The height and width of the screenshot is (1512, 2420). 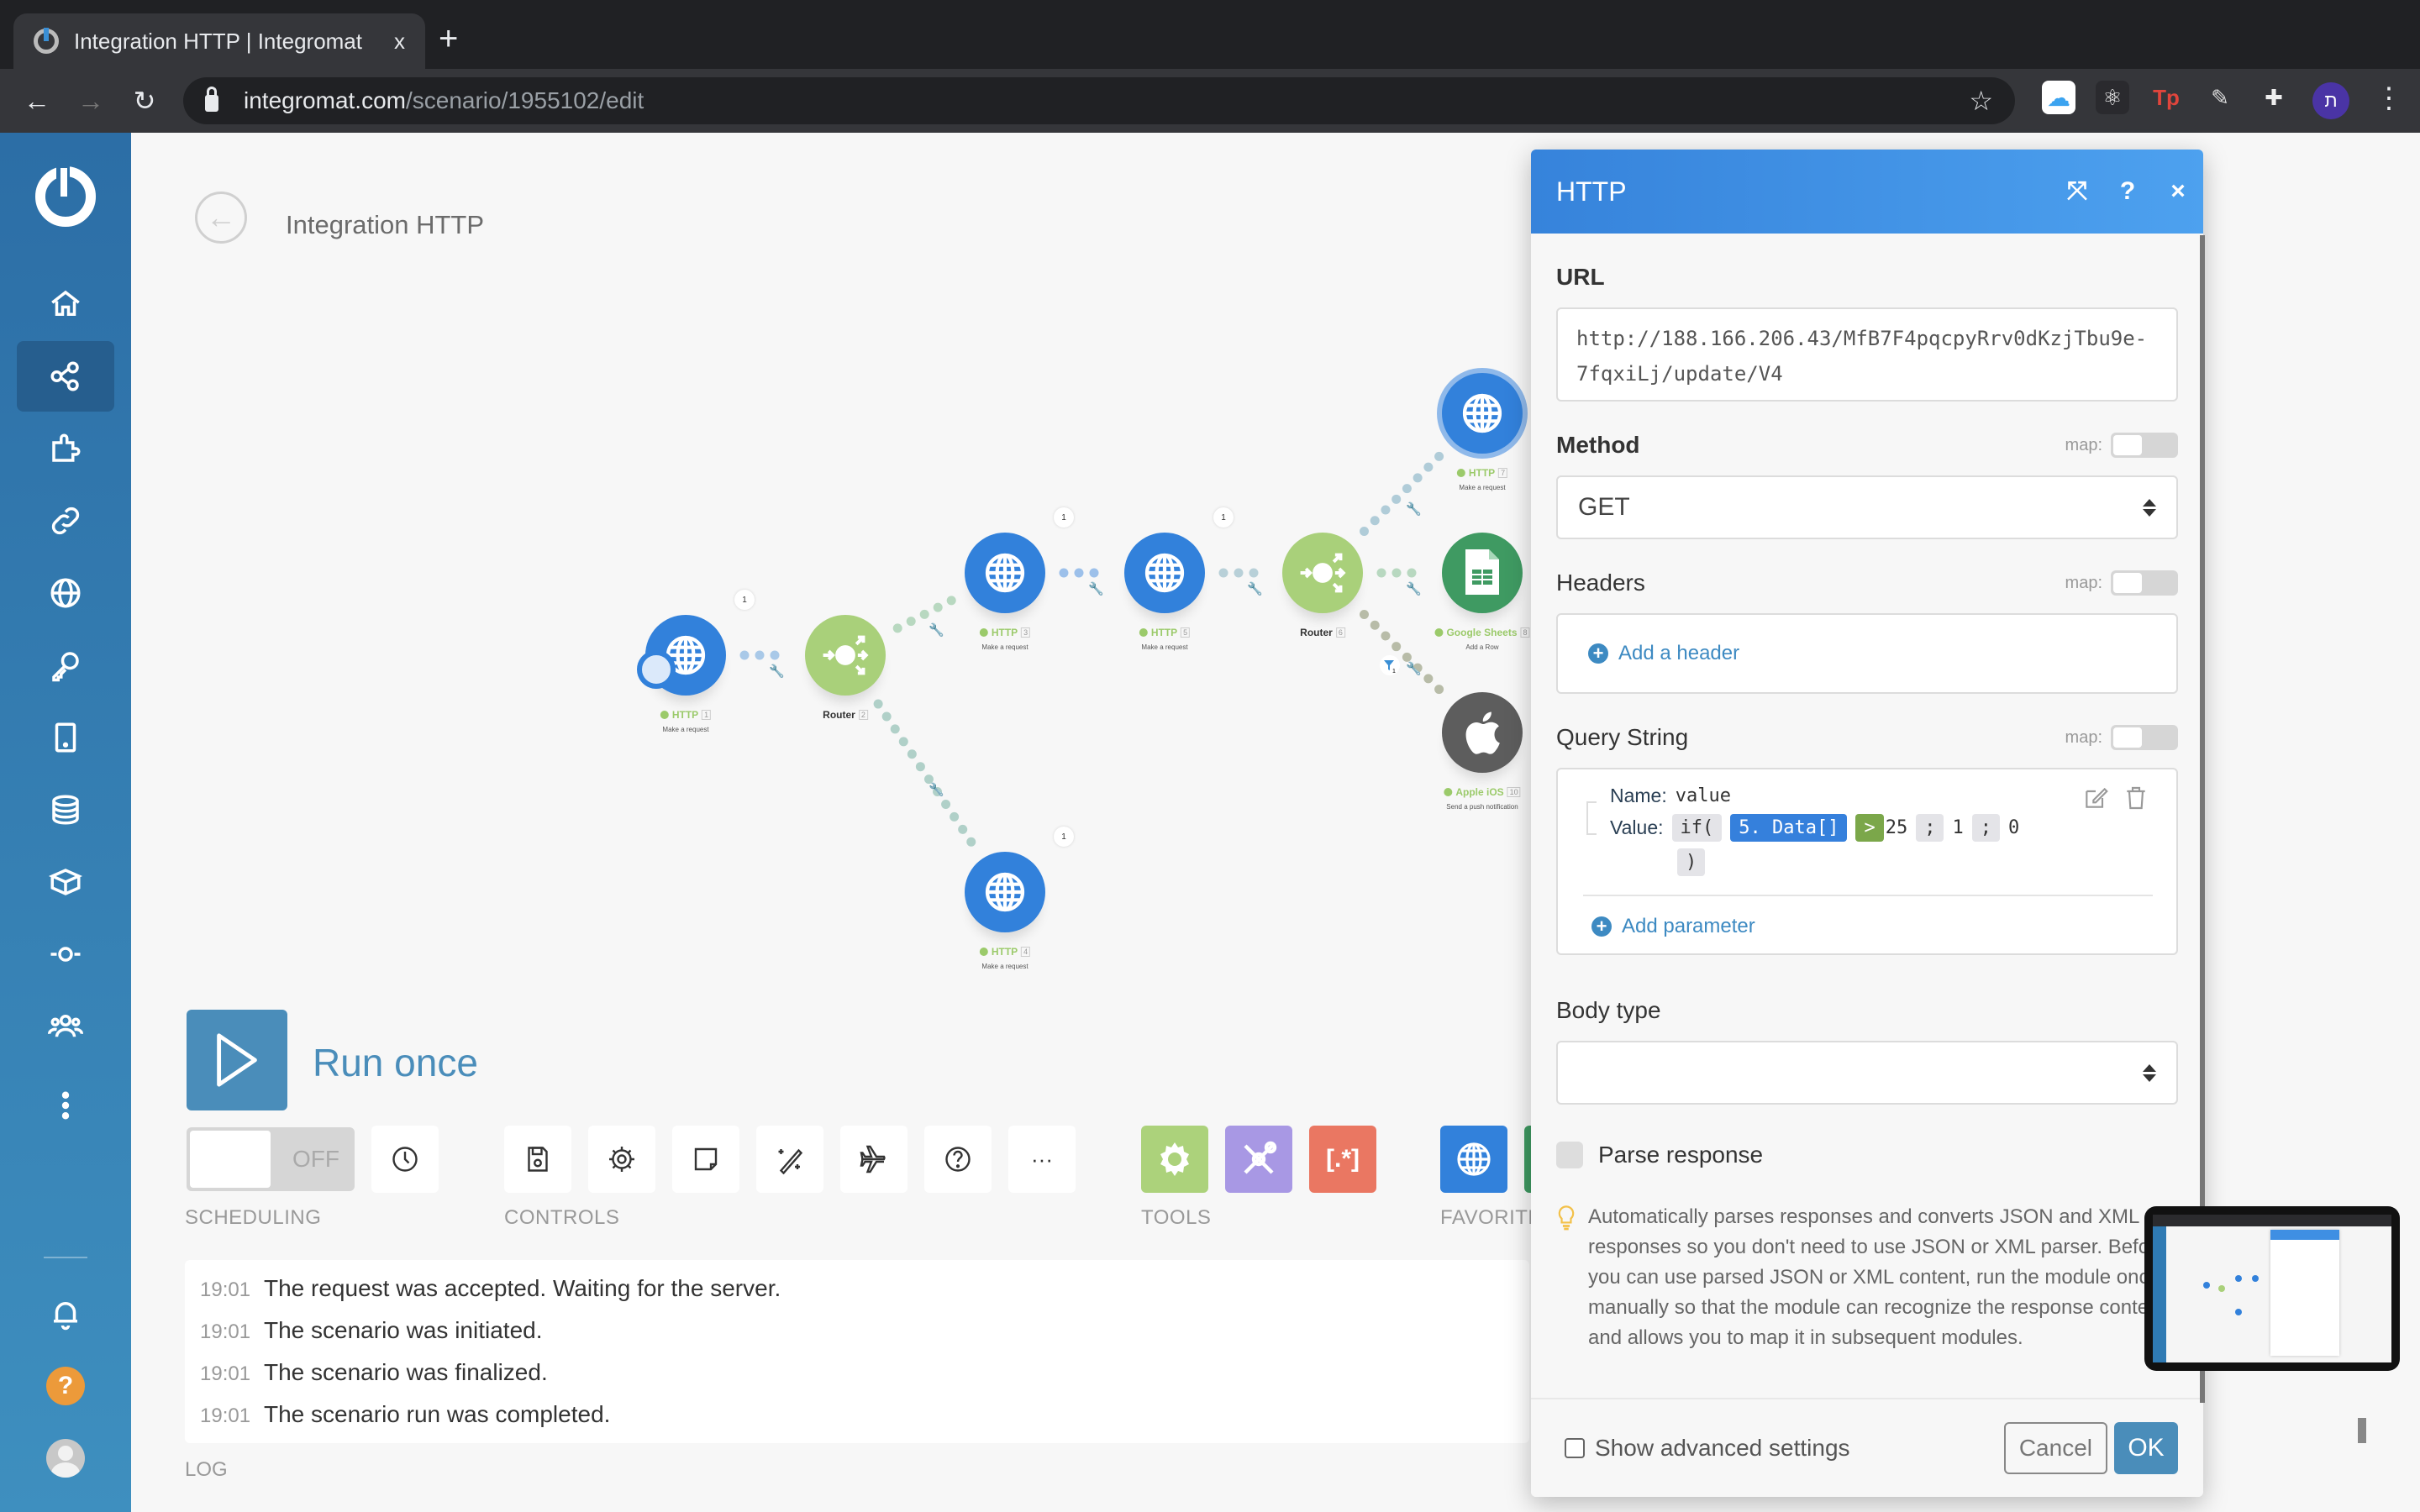 What do you see at coordinates (1691, 862) in the screenshot?
I see `close-paren-token: )` at bounding box center [1691, 862].